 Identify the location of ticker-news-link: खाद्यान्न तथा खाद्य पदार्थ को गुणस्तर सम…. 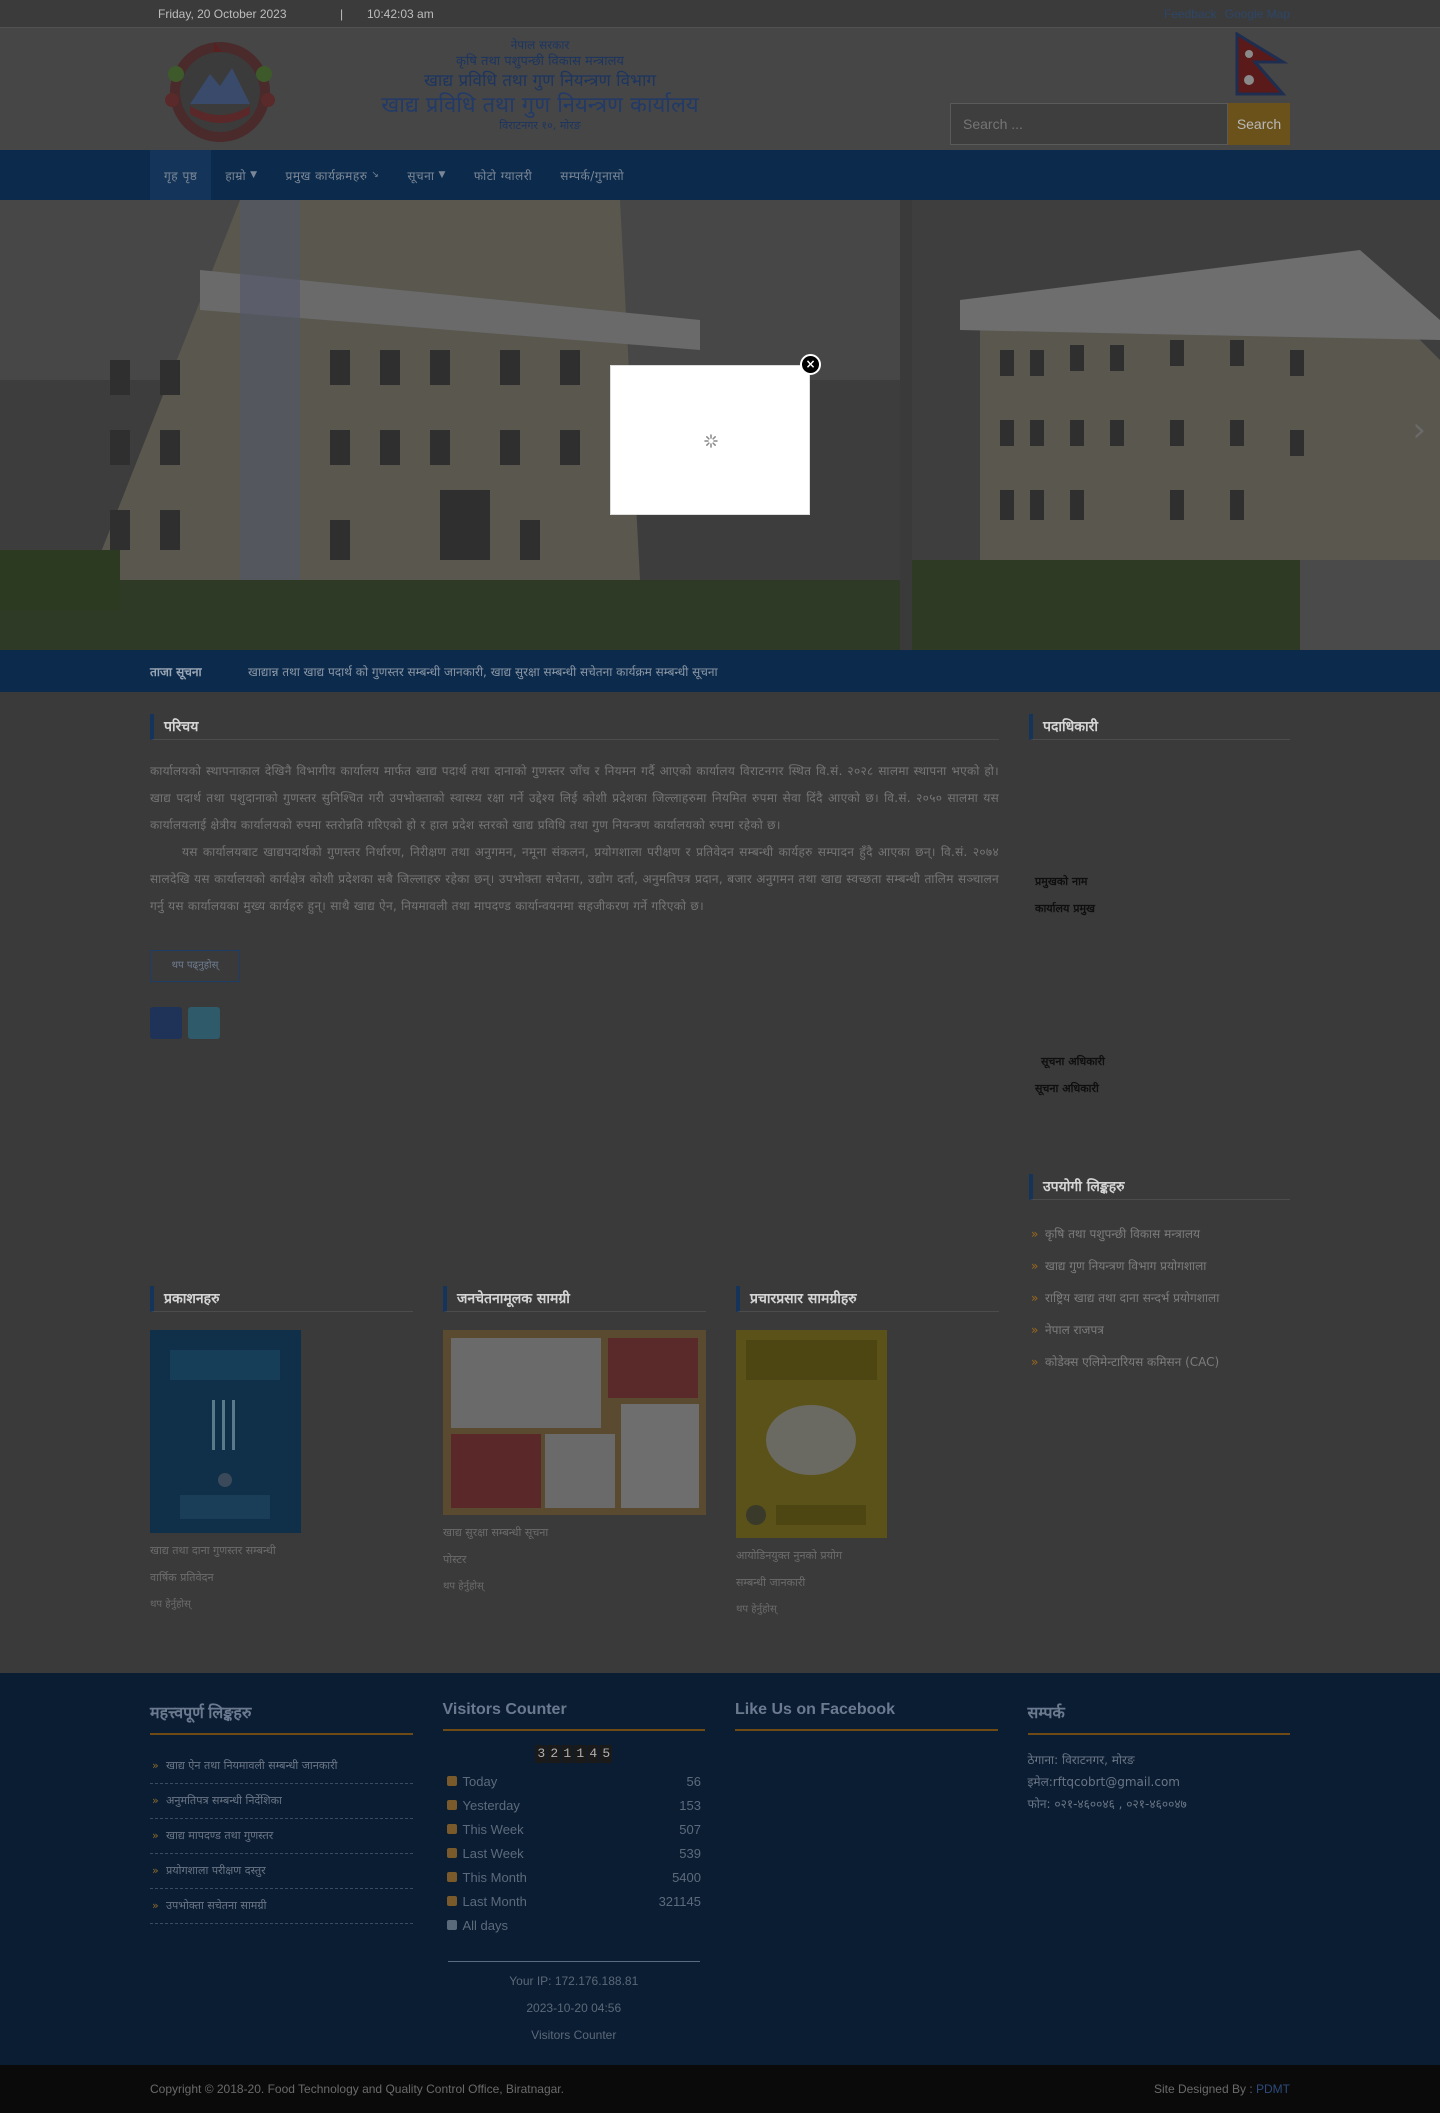
(483, 671).